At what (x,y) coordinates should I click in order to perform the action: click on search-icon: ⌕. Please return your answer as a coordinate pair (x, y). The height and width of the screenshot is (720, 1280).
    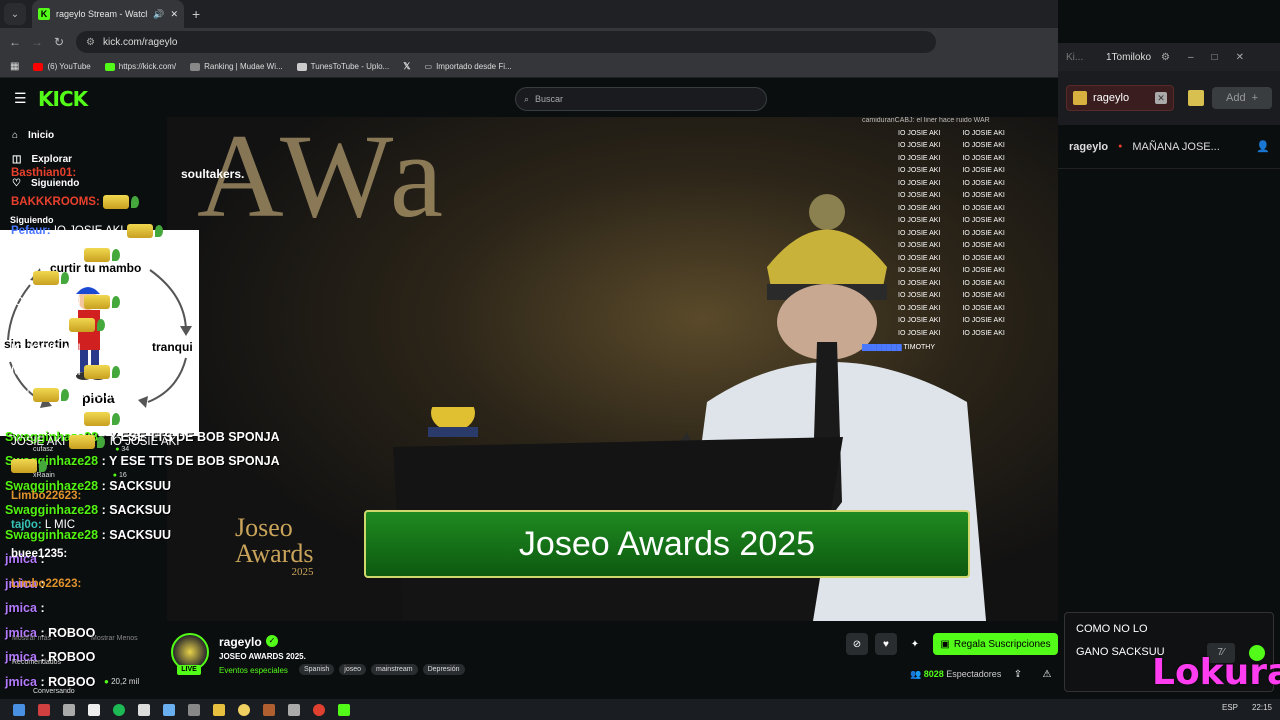
    Looking at the image, I should click on (527, 98).